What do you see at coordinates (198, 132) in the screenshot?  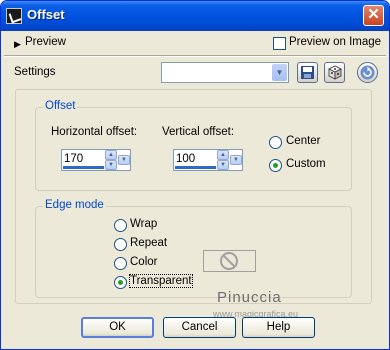 I see `vertical-offset-label: Vertical offset:` at bounding box center [198, 132].